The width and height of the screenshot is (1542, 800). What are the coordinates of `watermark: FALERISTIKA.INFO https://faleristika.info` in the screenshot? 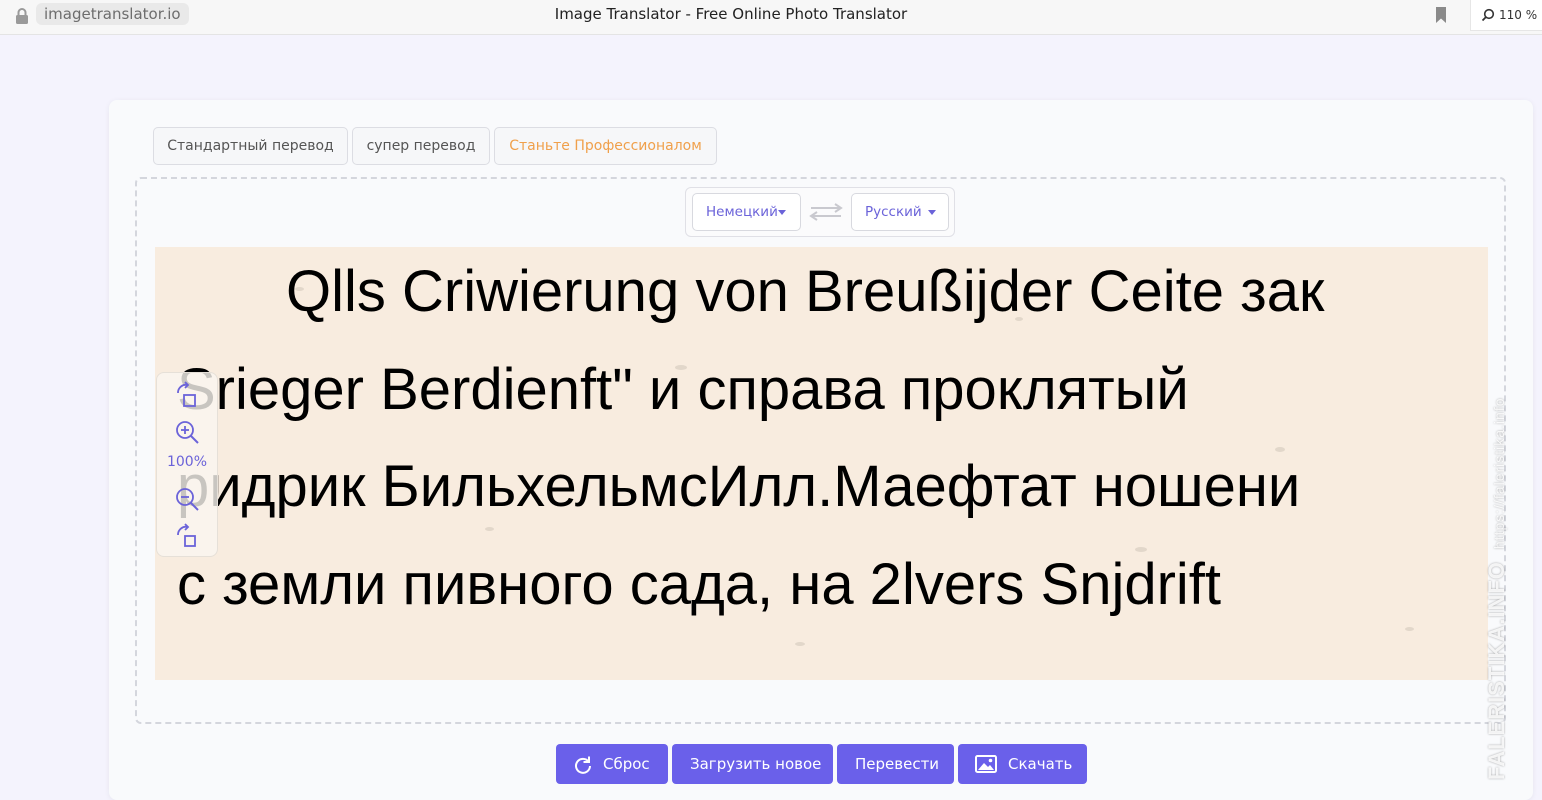 It's located at (1497, 588).